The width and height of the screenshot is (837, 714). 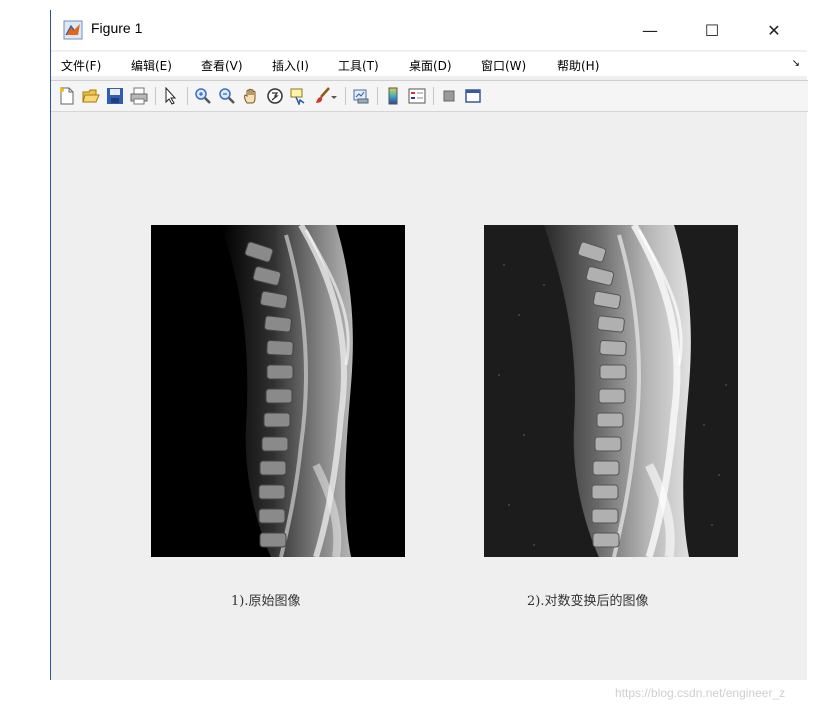 I want to click on mri-log-transformed-image, so click(x=611, y=391).